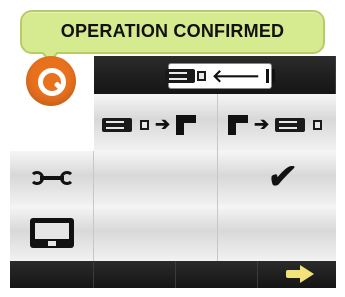  Describe the element at coordinates (301, 274) in the screenshot. I see `next-arrow-icon` at that location.